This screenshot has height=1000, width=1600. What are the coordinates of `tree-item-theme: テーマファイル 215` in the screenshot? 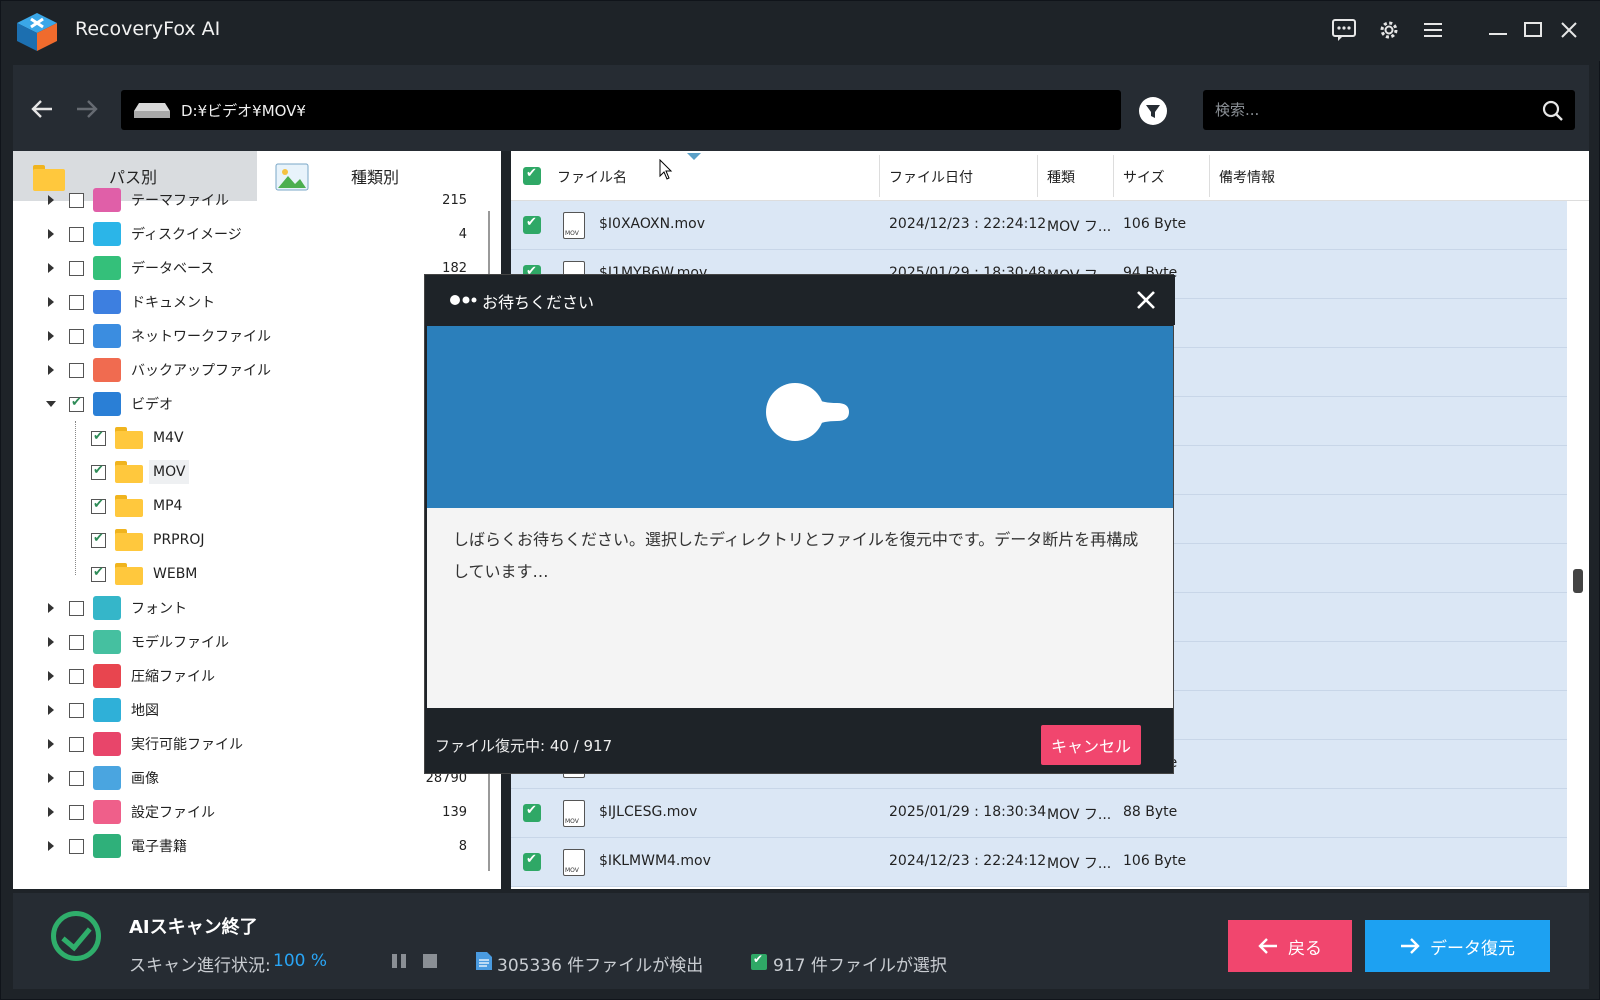 It's located at (253, 200).